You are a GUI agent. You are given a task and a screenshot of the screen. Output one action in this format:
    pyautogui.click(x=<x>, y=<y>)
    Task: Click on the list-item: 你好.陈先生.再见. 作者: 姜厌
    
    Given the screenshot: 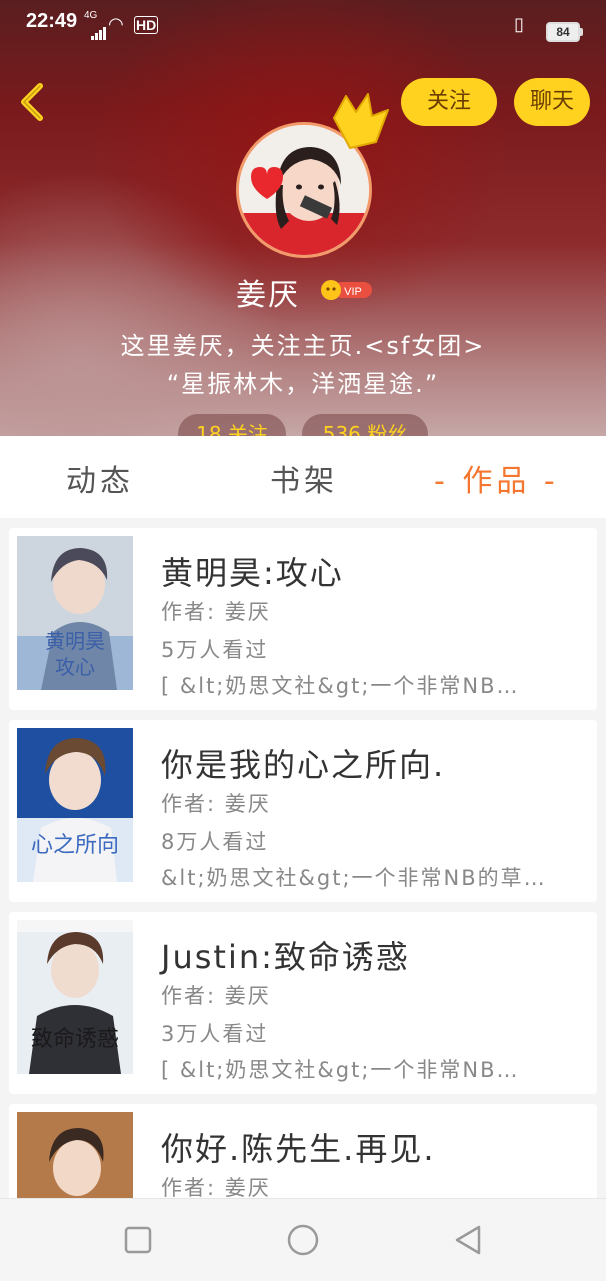 What is the action you would take?
    pyautogui.click(x=303, y=1151)
    